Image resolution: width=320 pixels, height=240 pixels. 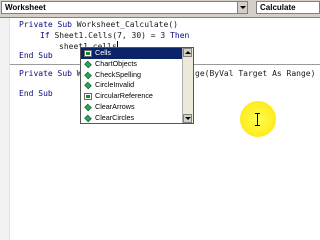 What do you see at coordinates (25, 7) in the screenshot?
I see `object-dropdown-value: Worksheet` at bounding box center [25, 7].